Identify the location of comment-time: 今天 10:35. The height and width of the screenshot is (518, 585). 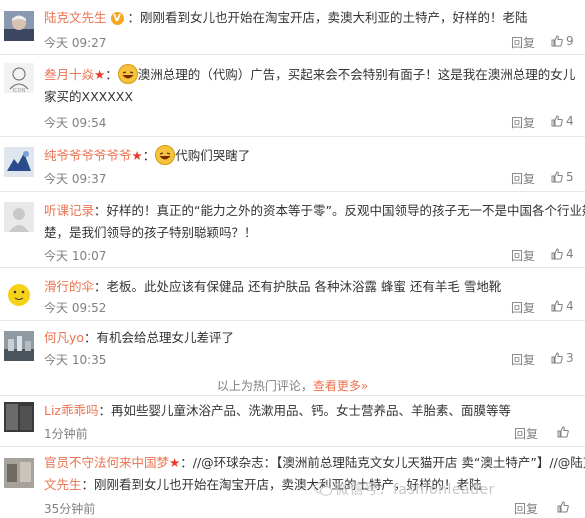
(75, 360).